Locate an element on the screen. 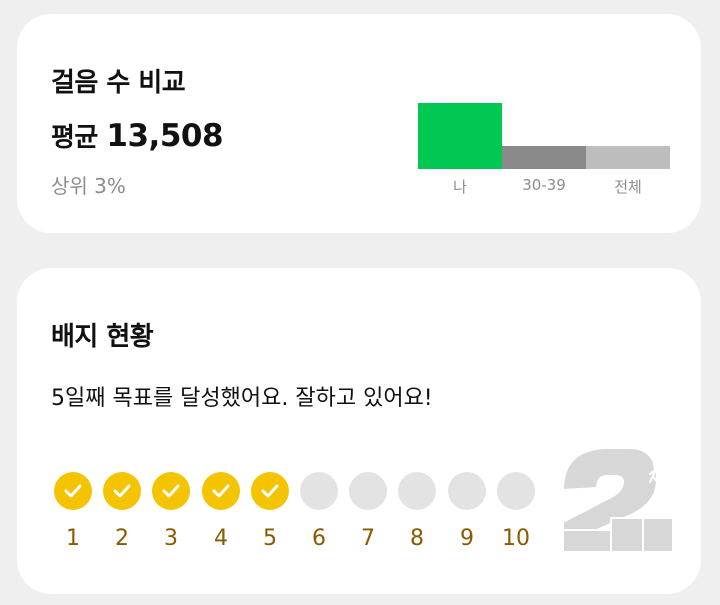  steps-card-title: 걸음 수 비교 is located at coordinates (118, 83).